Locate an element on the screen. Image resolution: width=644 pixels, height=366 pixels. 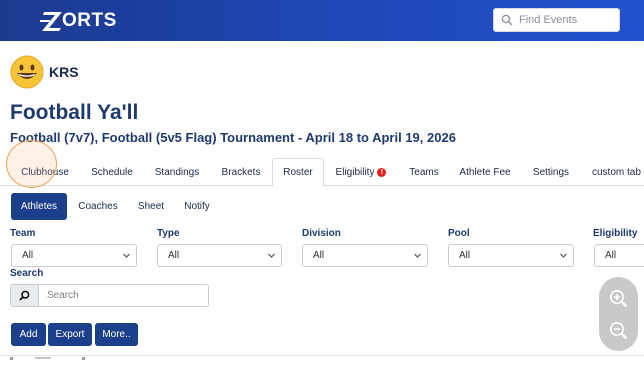
subtab-label: Athletes is located at coordinates (39, 206).